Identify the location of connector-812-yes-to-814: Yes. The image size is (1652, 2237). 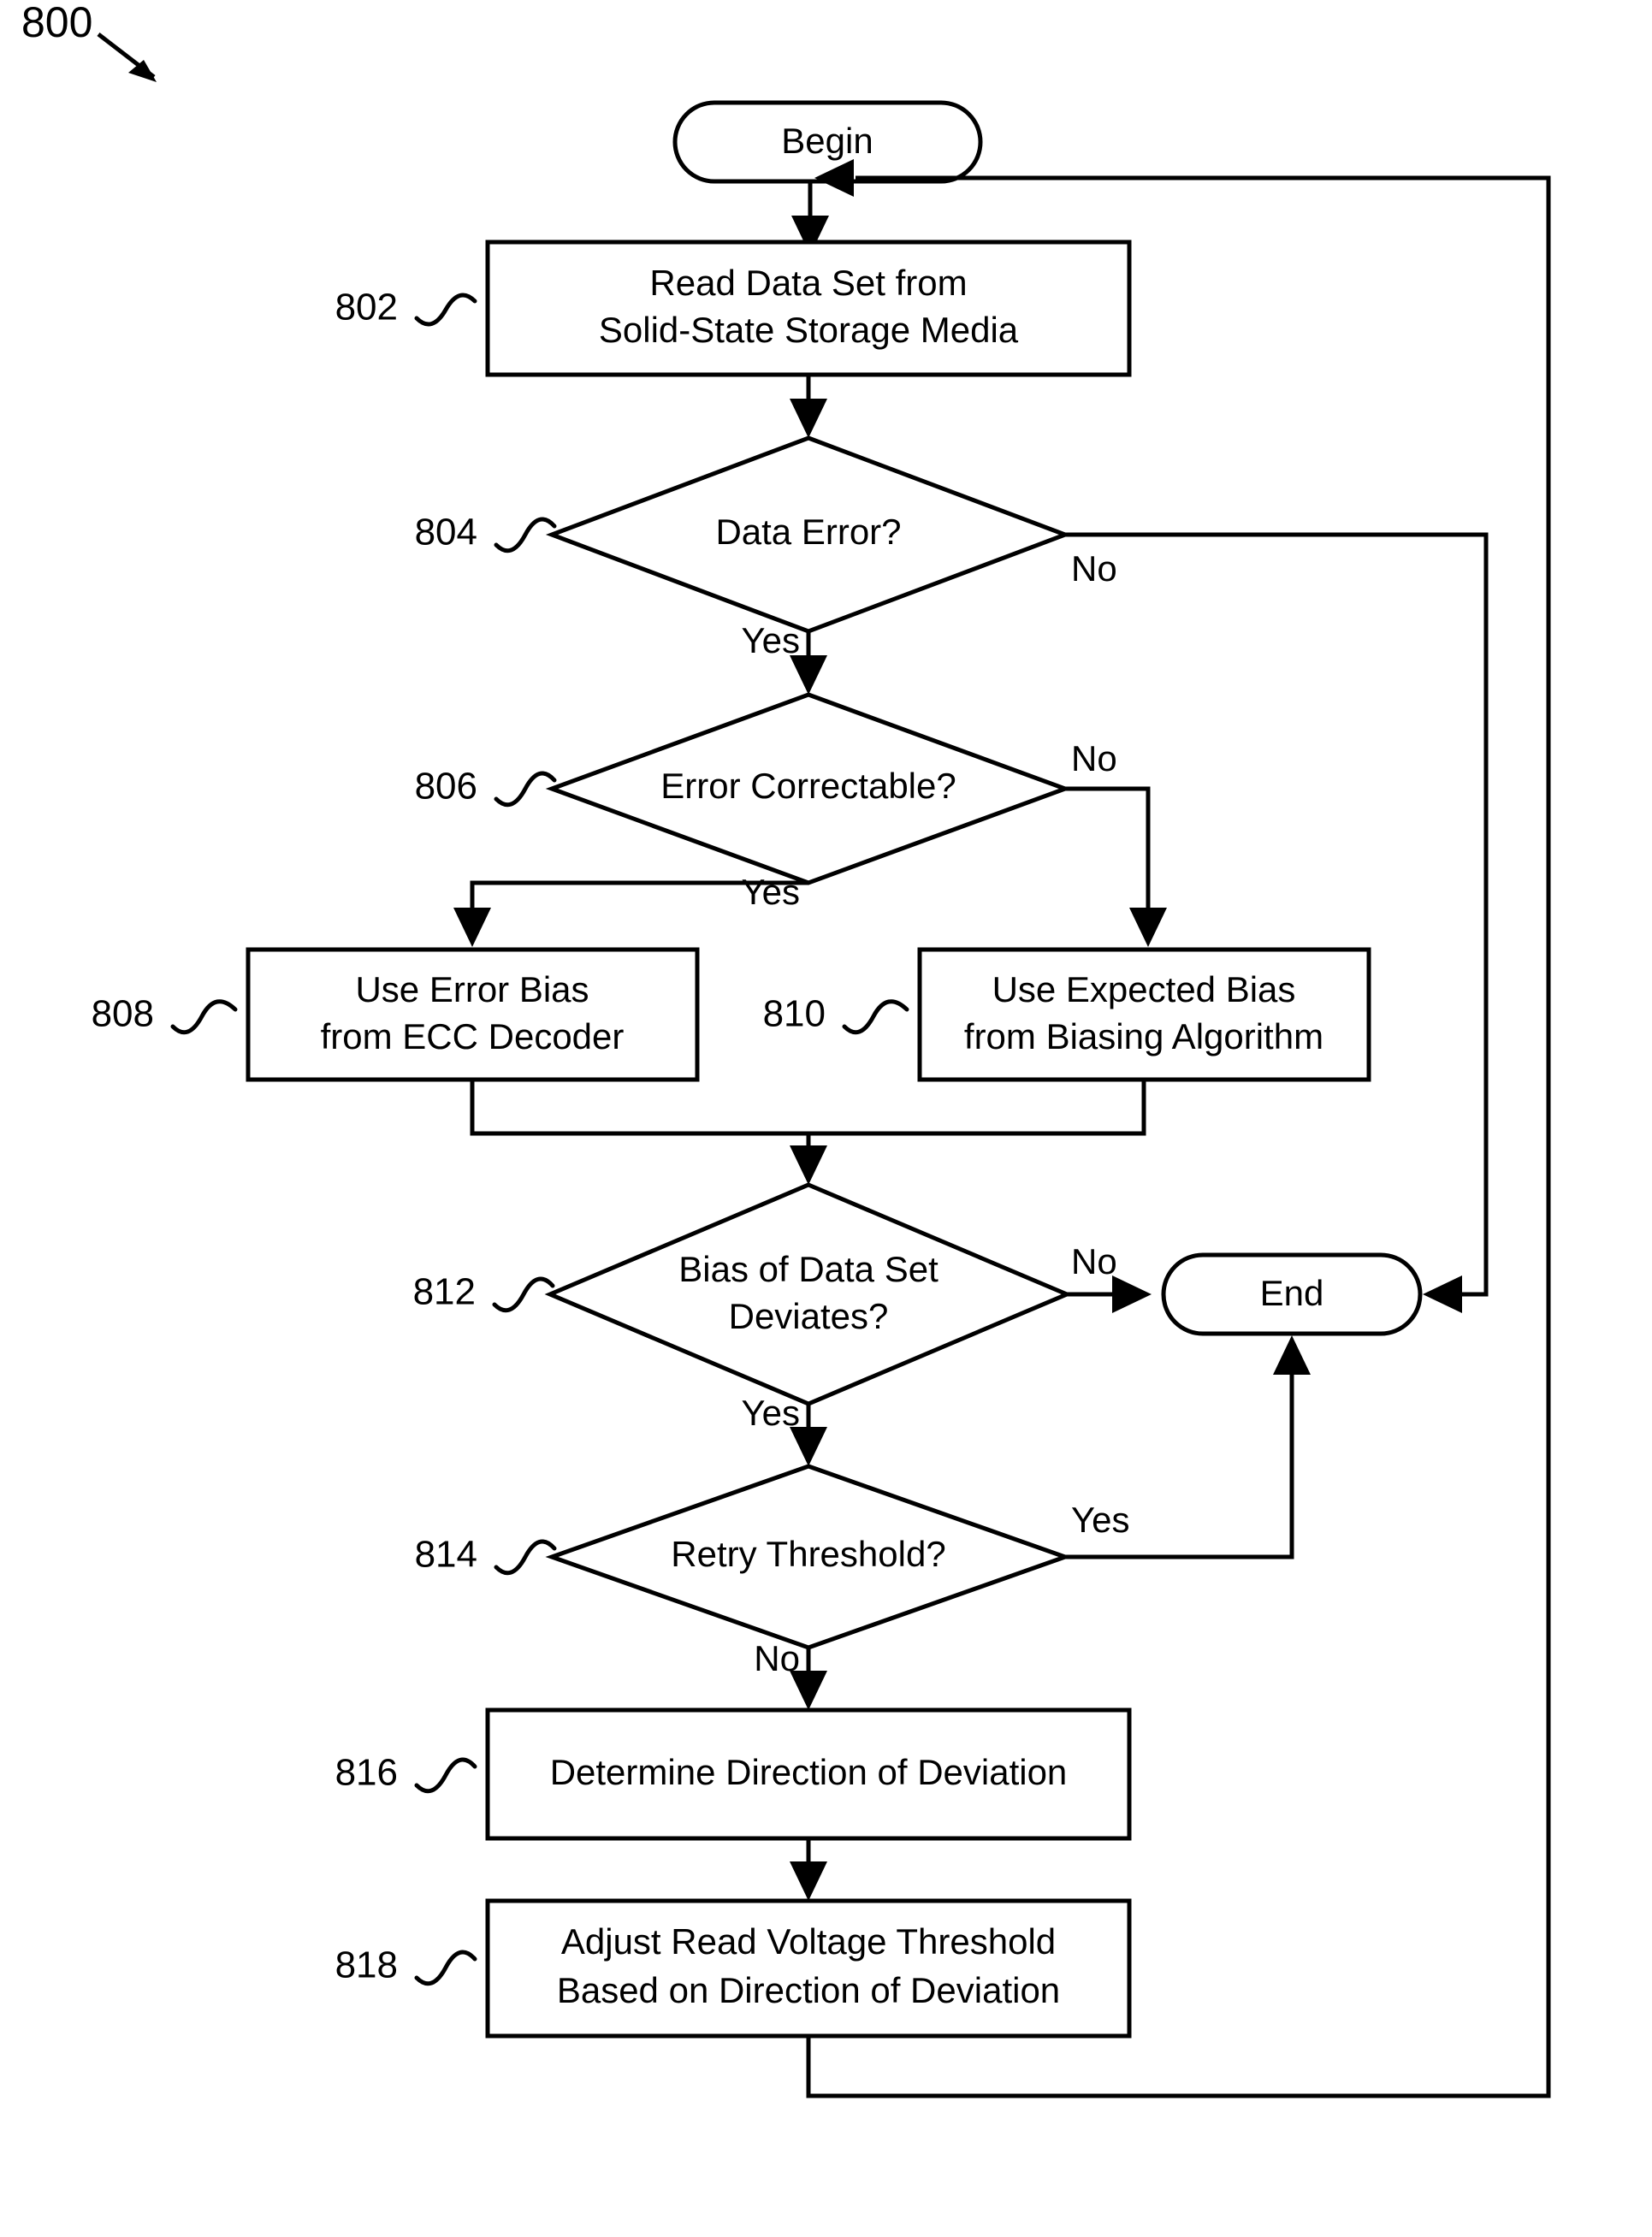
(784, 1429).